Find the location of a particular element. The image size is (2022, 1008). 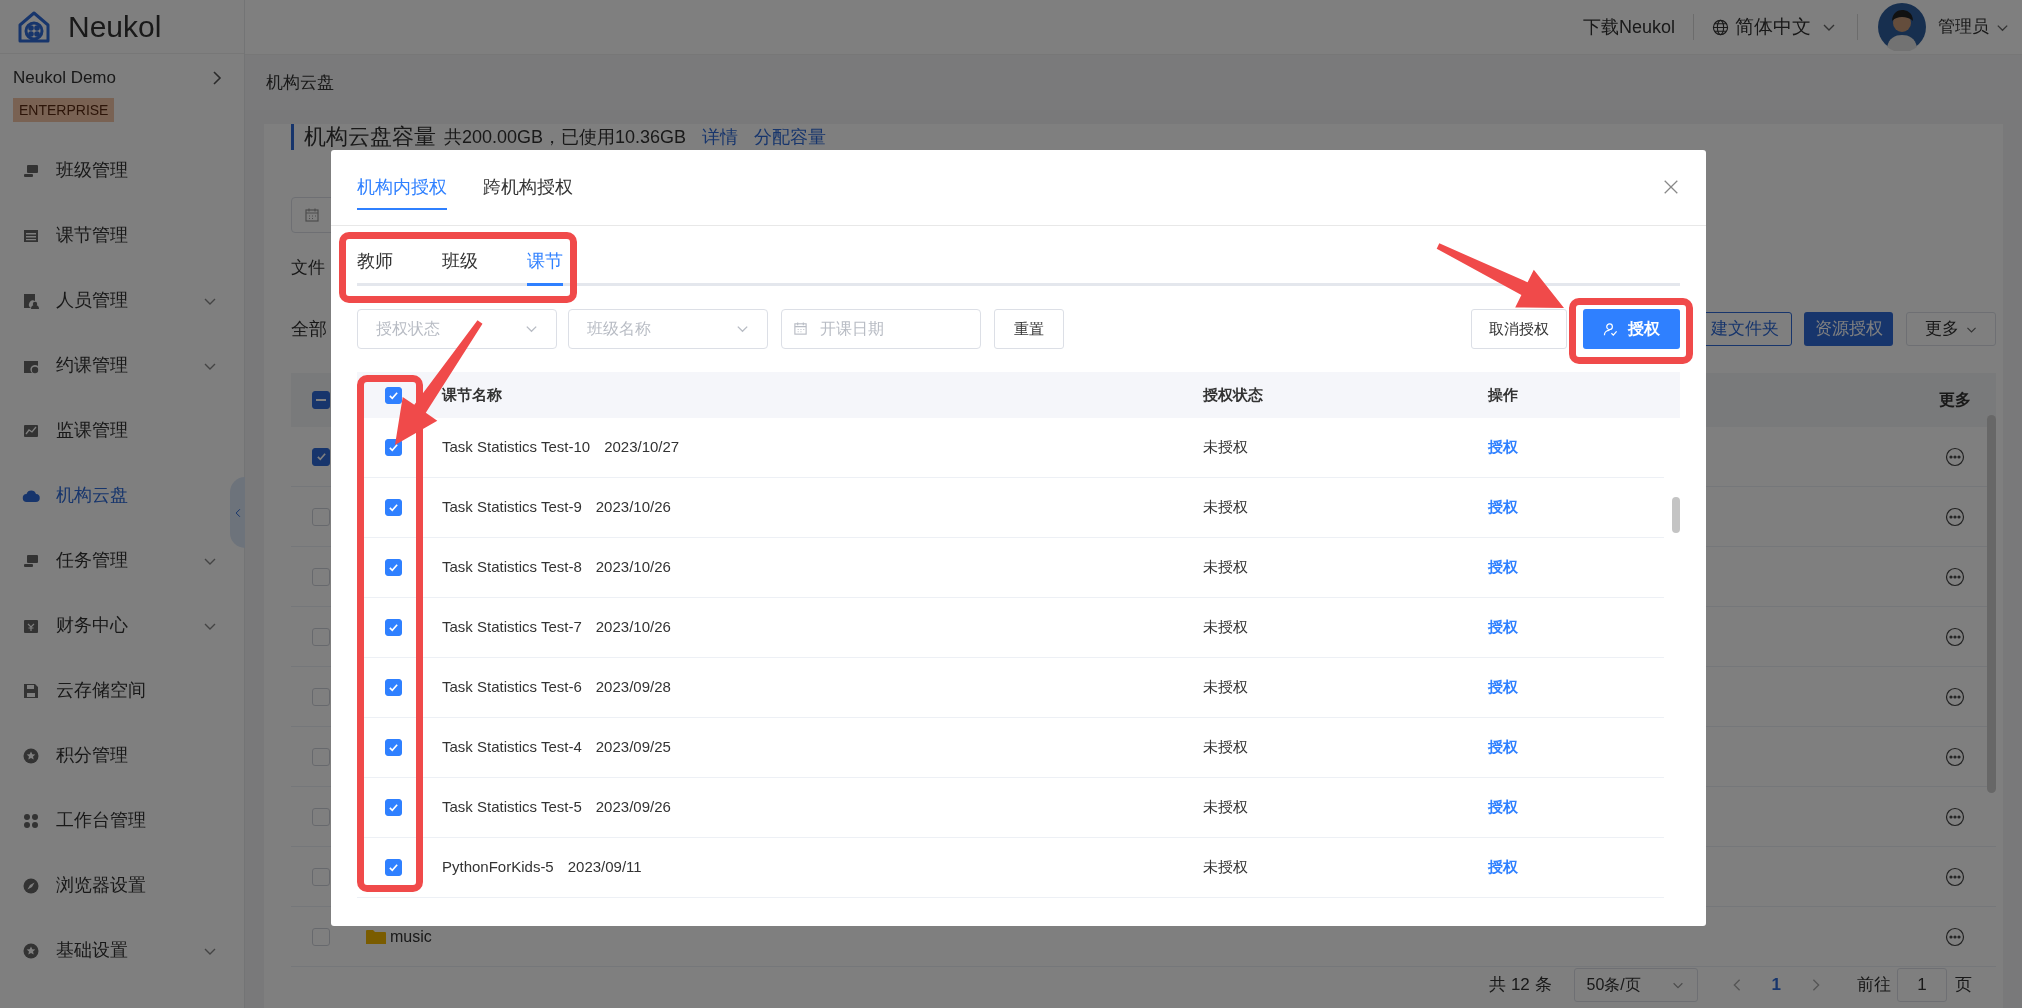

calendar-icon is located at coordinates (800, 328).